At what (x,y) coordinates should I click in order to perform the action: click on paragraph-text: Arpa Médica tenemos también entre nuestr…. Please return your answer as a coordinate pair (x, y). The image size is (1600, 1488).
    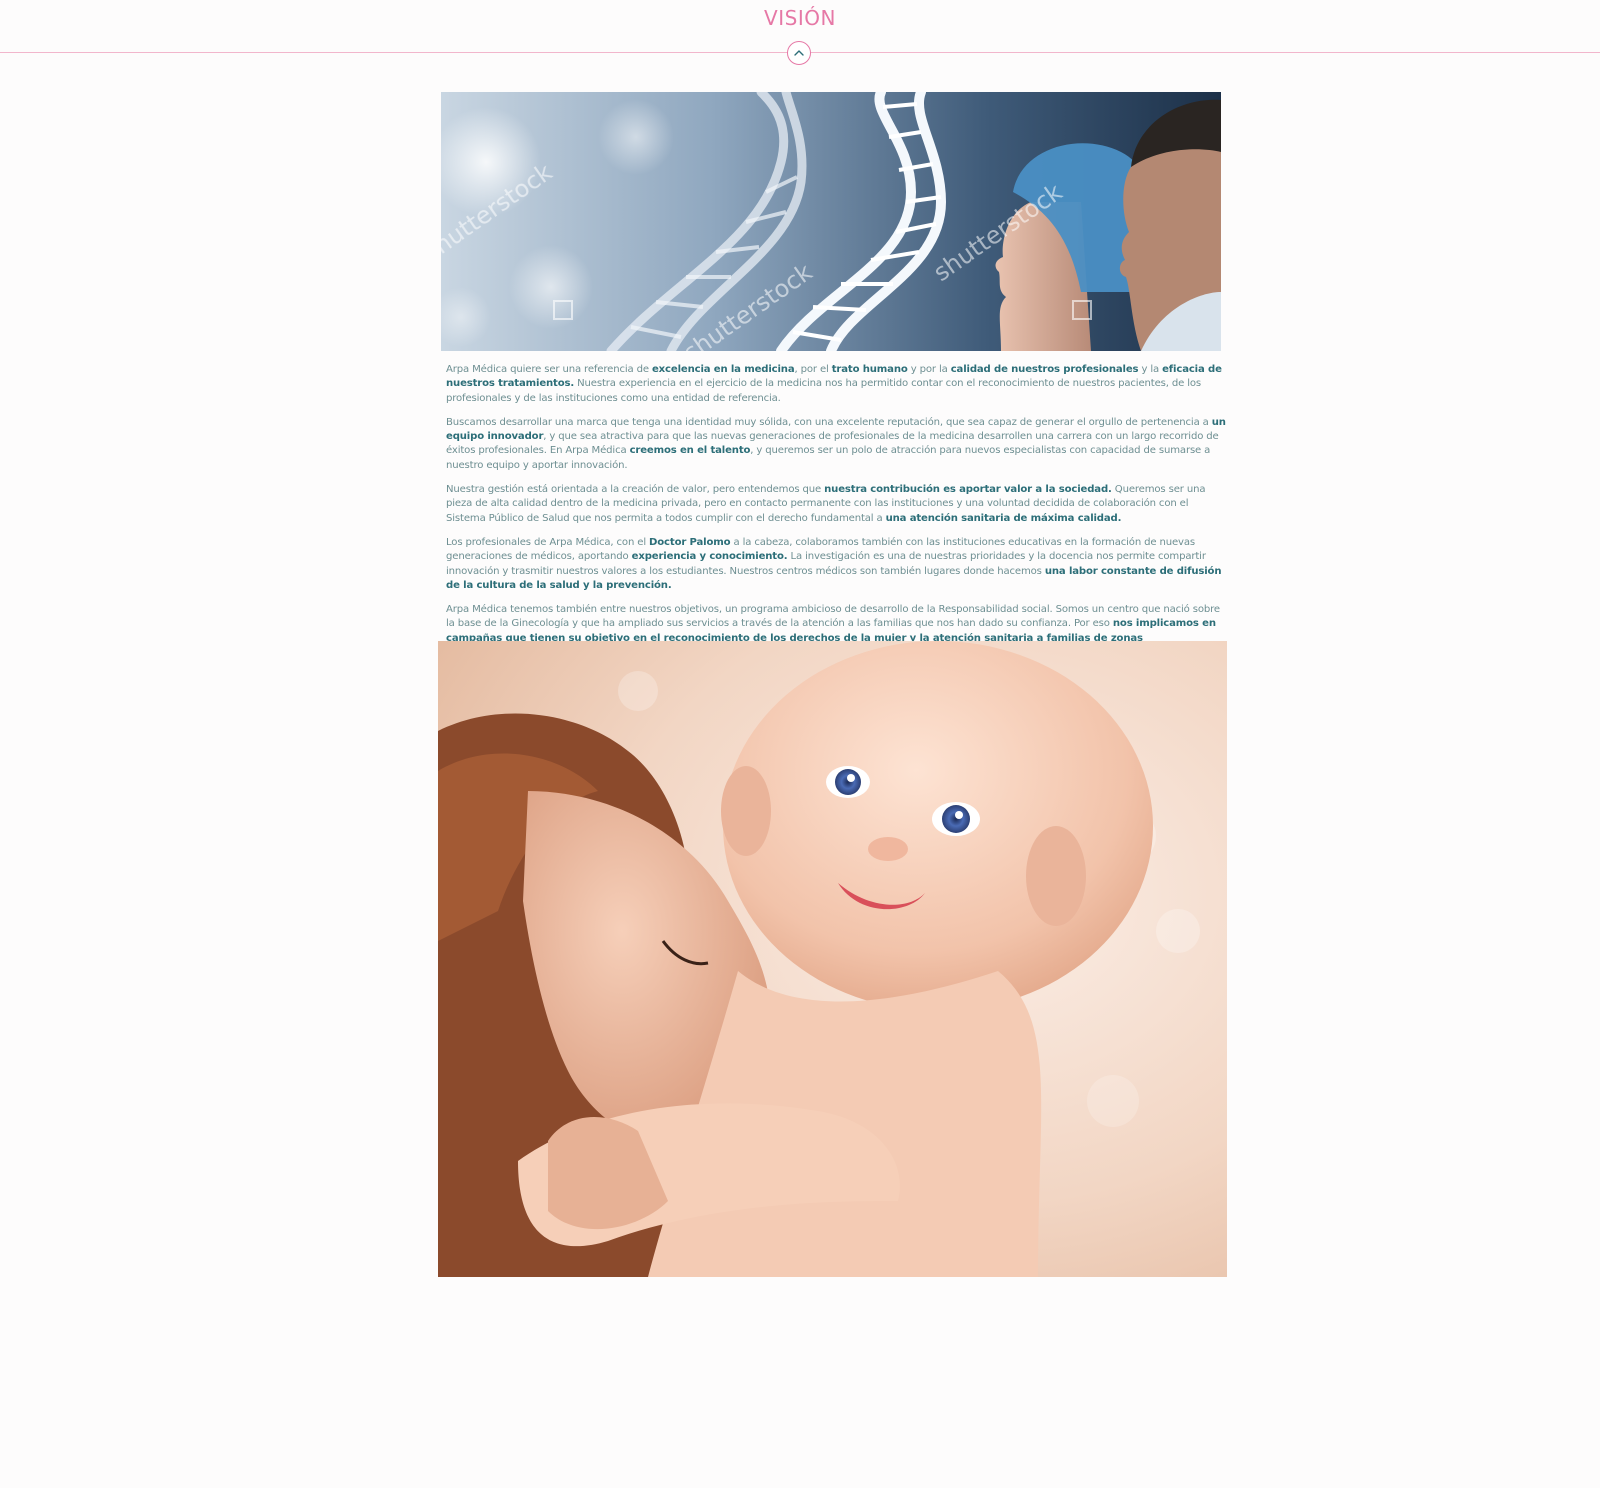
    Looking at the image, I should click on (833, 617).